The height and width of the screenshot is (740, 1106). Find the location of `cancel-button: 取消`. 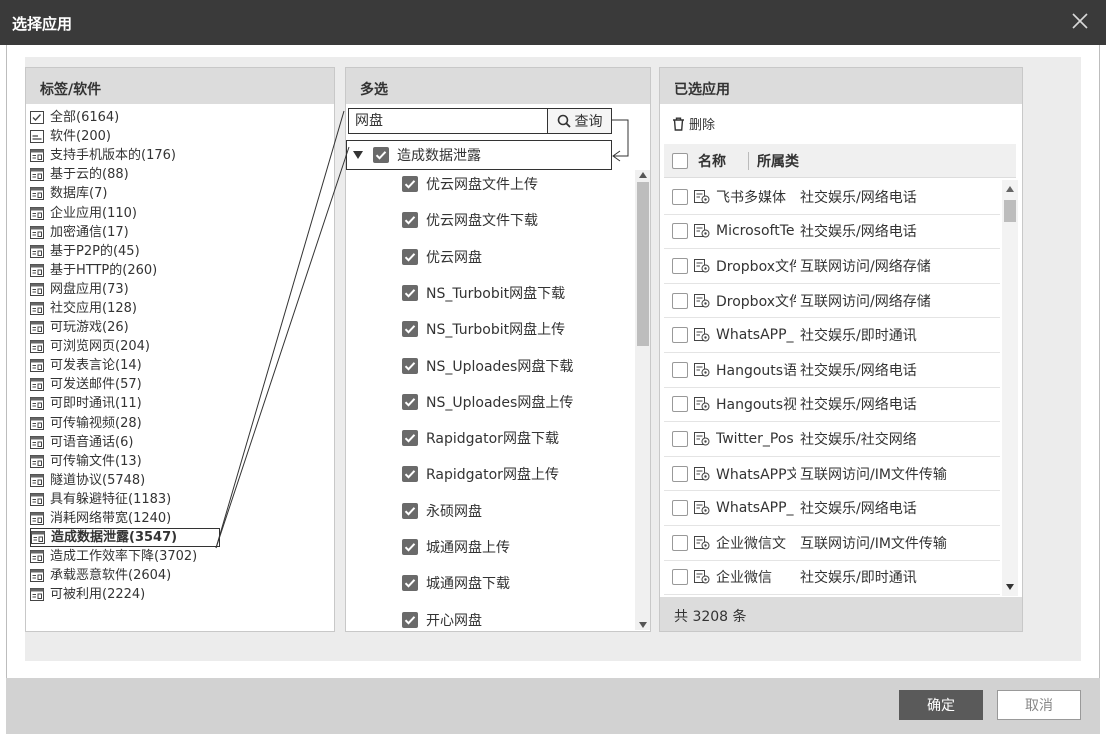

cancel-button: 取消 is located at coordinates (1039, 705).